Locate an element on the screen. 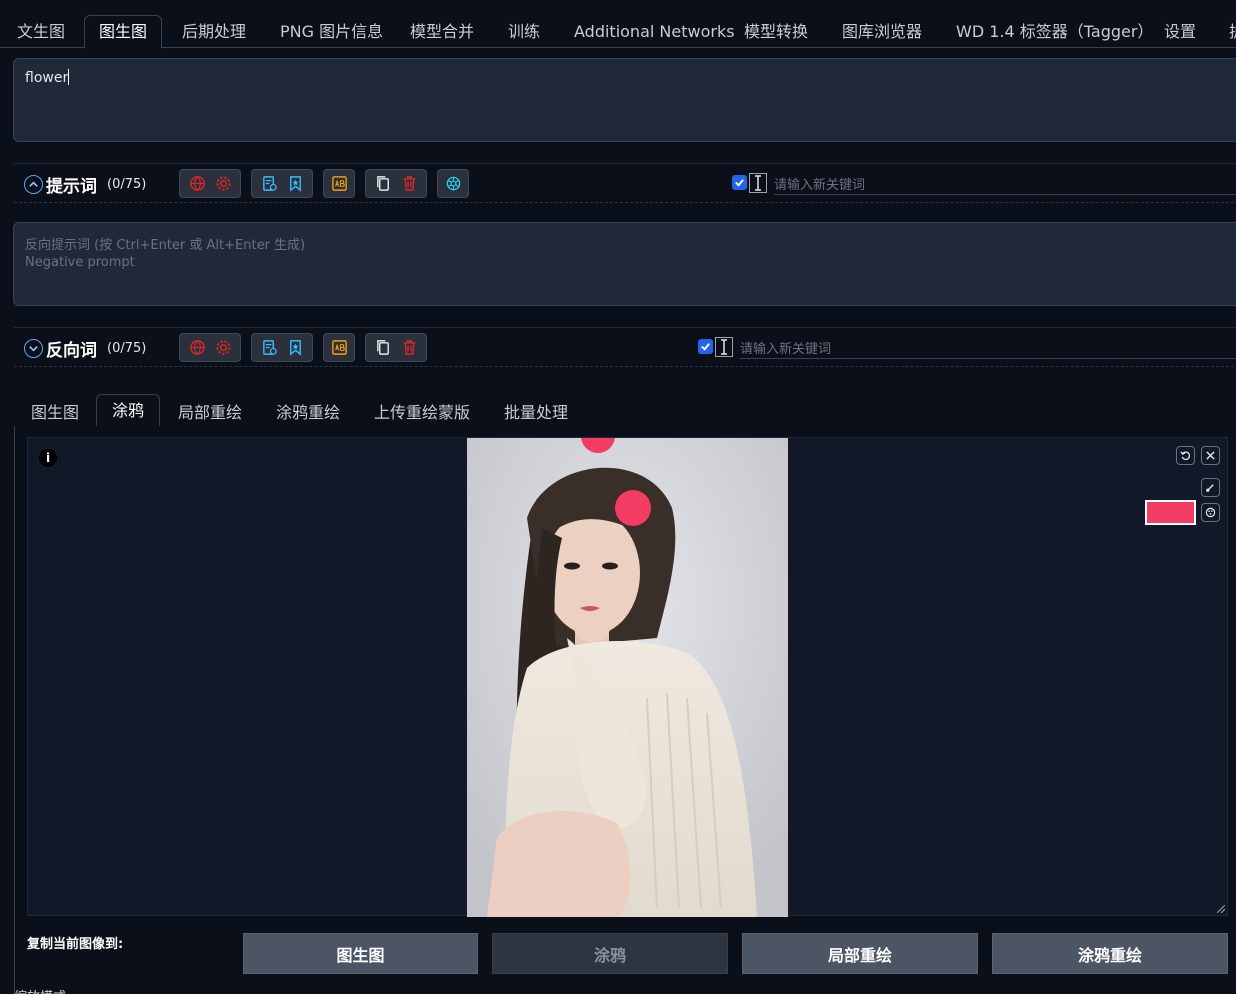  prompt-text: flower is located at coordinates (47, 78).